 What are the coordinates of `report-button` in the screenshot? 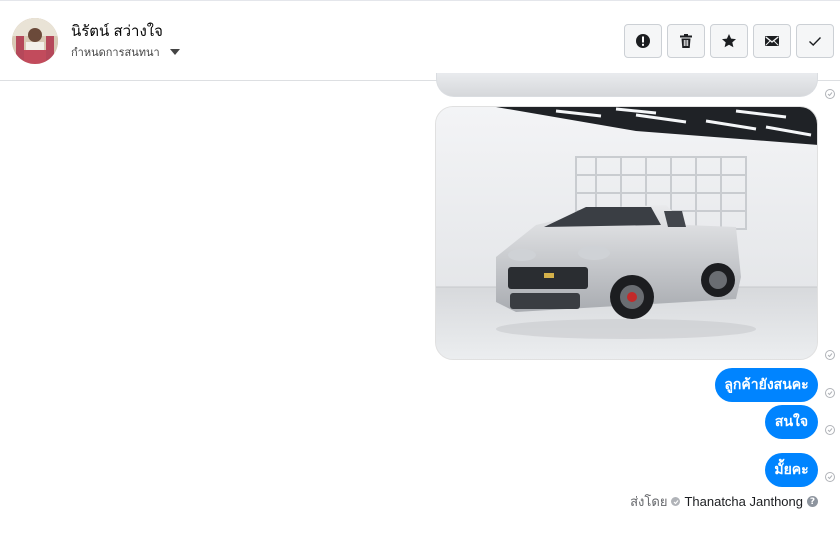 It's located at (643, 41).